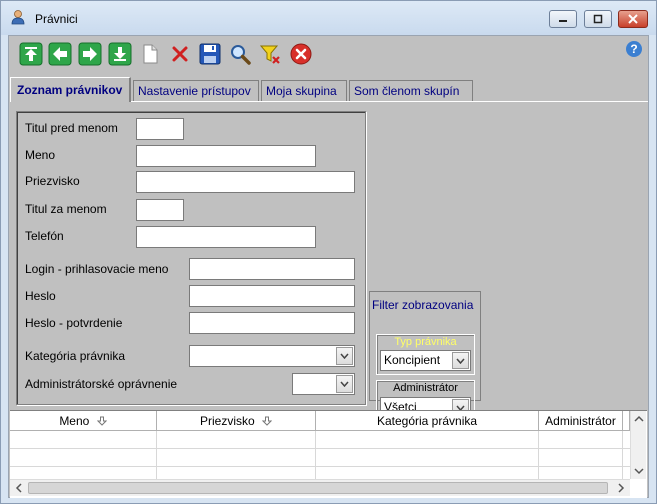 This screenshot has width=657, height=504. What do you see at coordinates (425, 388) in the screenshot?
I see `administrator-caption: Administrátor` at bounding box center [425, 388].